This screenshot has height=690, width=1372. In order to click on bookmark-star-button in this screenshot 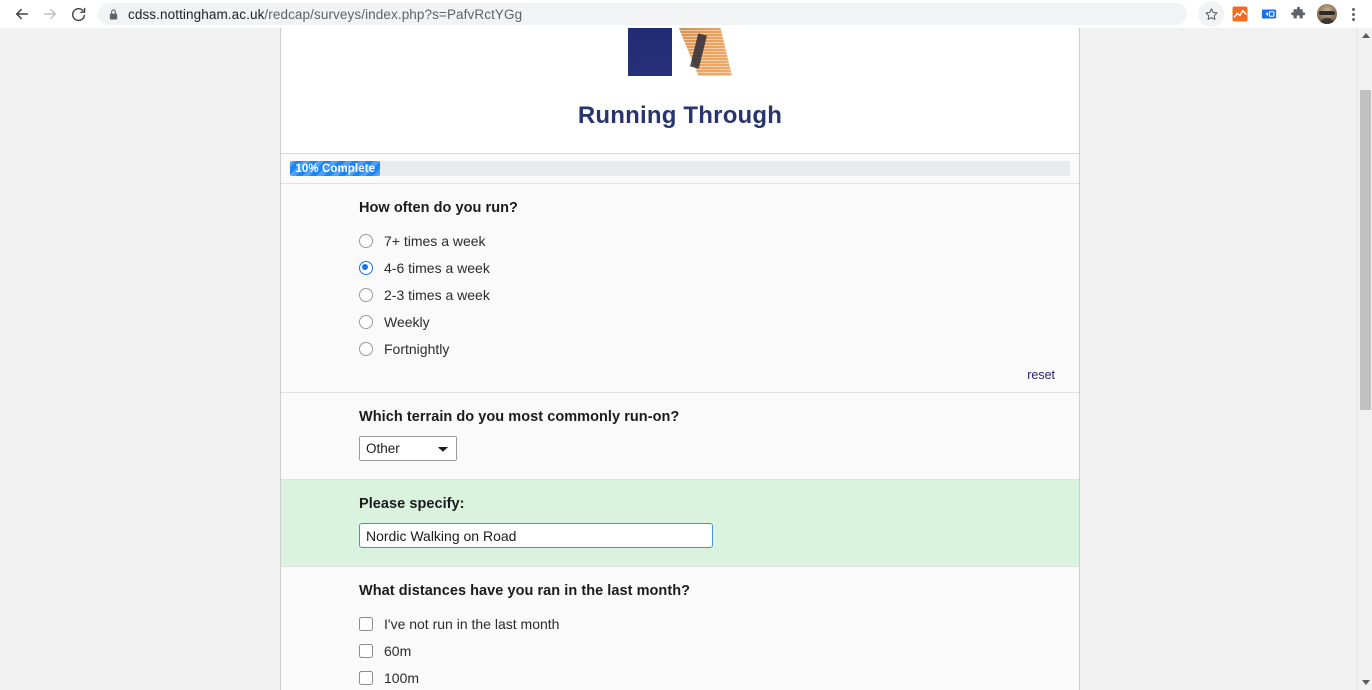, I will do `click(1211, 14)`.